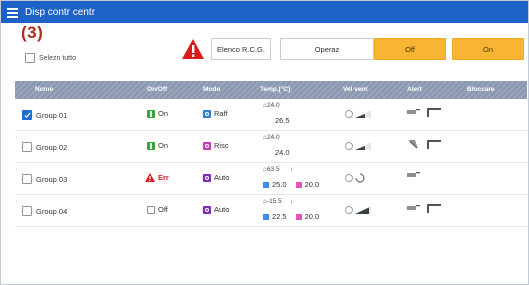 The width and height of the screenshot is (529, 285). I want to click on table-row: Group 01 On Raff ⌂ 24.0 26.5, so click(271, 115).